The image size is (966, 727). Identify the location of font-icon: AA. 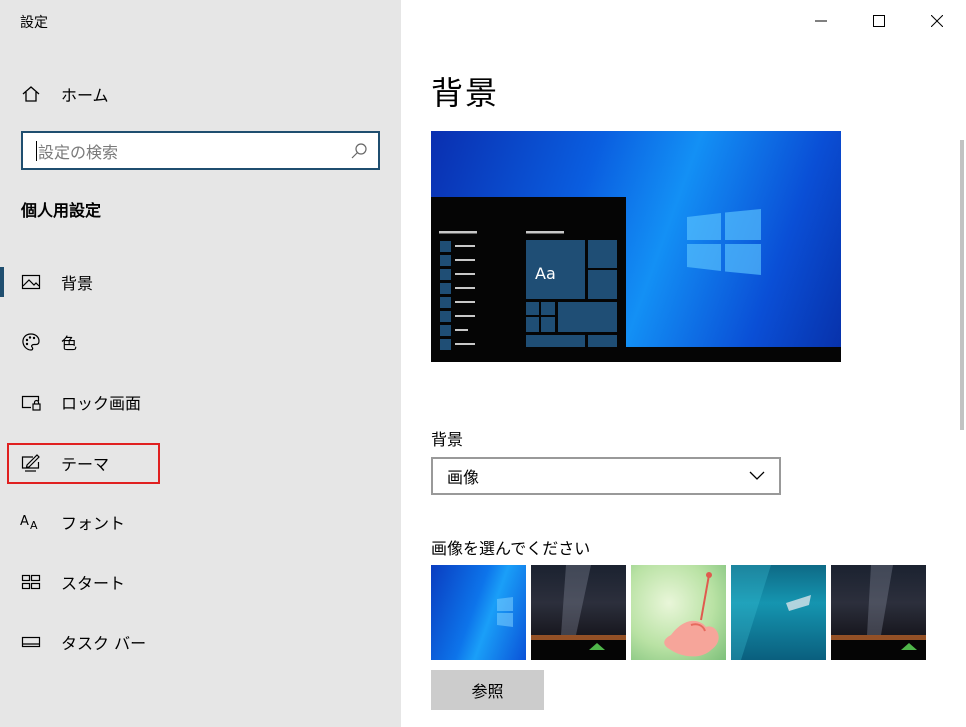
(31, 522).